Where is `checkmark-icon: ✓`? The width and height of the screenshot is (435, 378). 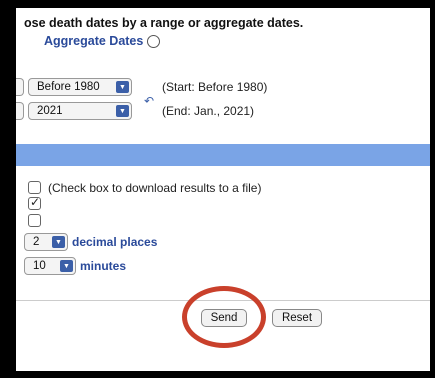 checkmark-icon: ✓ is located at coordinates (35, 202).